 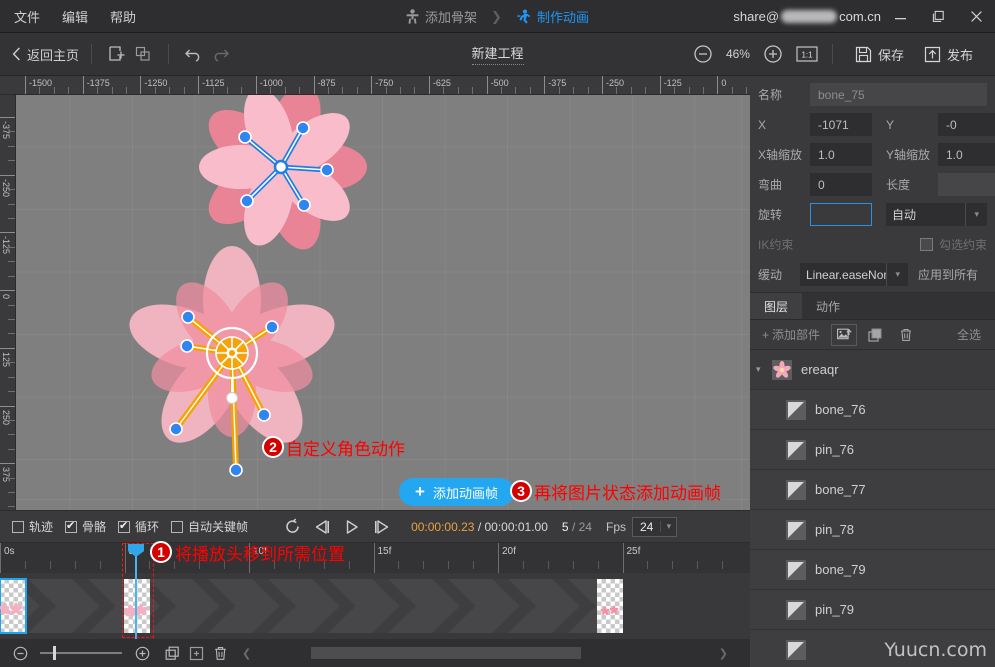 What do you see at coordinates (844, 334) in the screenshot?
I see `import-image-icon` at bounding box center [844, 334].